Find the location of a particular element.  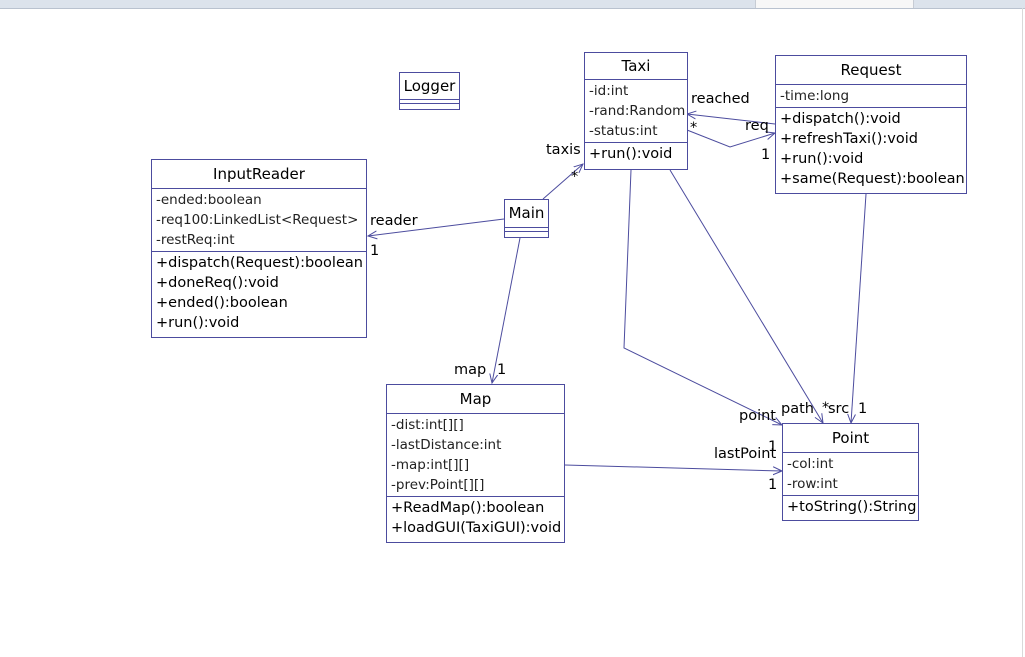

label-path: path is located at coordinates (797, 409).